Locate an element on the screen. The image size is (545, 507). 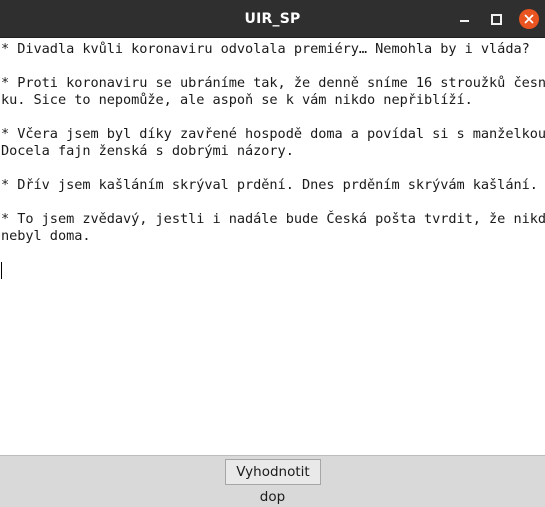
close-icon is located at coordinates (529, 19).